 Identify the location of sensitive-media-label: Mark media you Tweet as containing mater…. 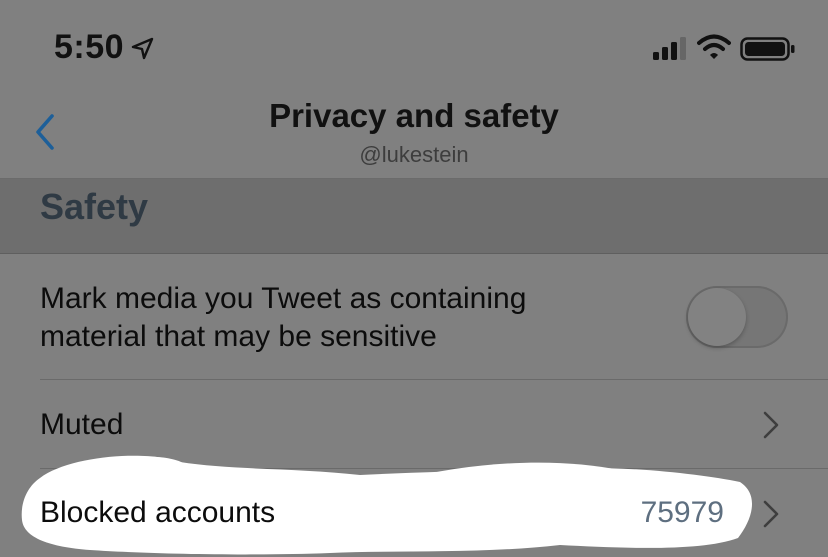
(283, 318).